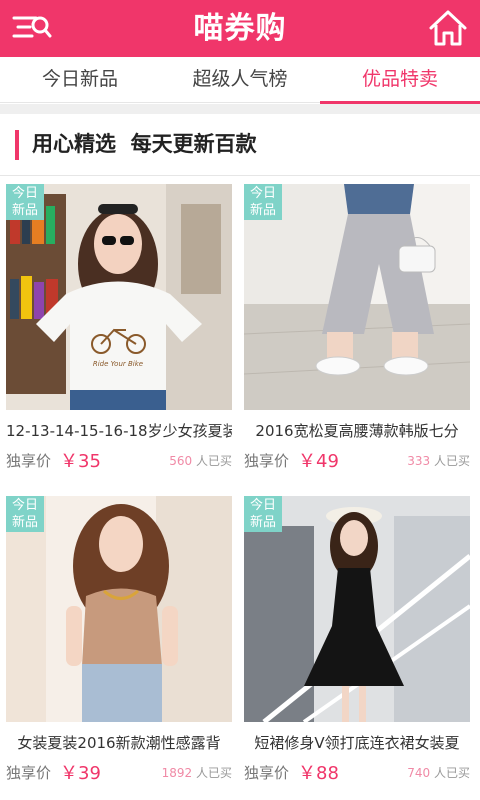 The height and width of the screenshot is (800, 480). I want to click on sold-count: 1892 人已买, so click(196, 773).